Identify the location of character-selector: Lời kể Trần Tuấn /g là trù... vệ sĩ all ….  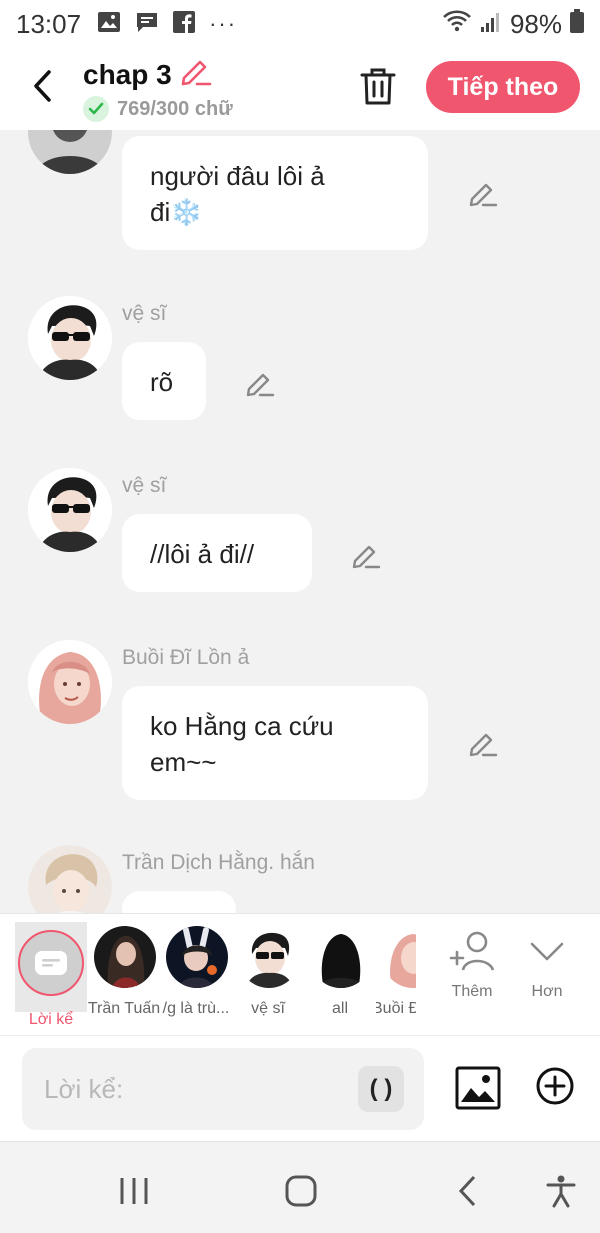
(300, 974).